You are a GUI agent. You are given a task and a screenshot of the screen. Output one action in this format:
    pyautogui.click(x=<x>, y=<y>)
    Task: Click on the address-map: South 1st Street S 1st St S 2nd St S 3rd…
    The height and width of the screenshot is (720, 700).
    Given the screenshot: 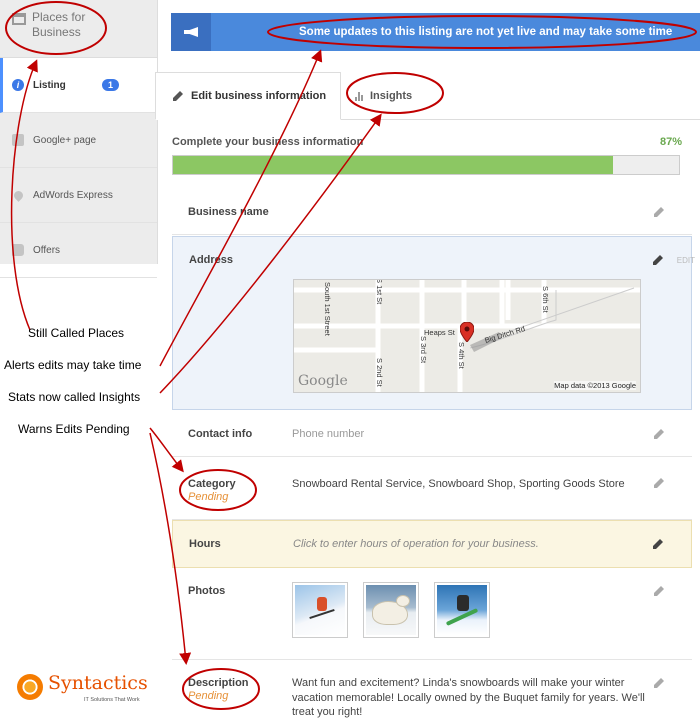 What is the action you would take?
    pyautogui.click(x=467, y=336)
    